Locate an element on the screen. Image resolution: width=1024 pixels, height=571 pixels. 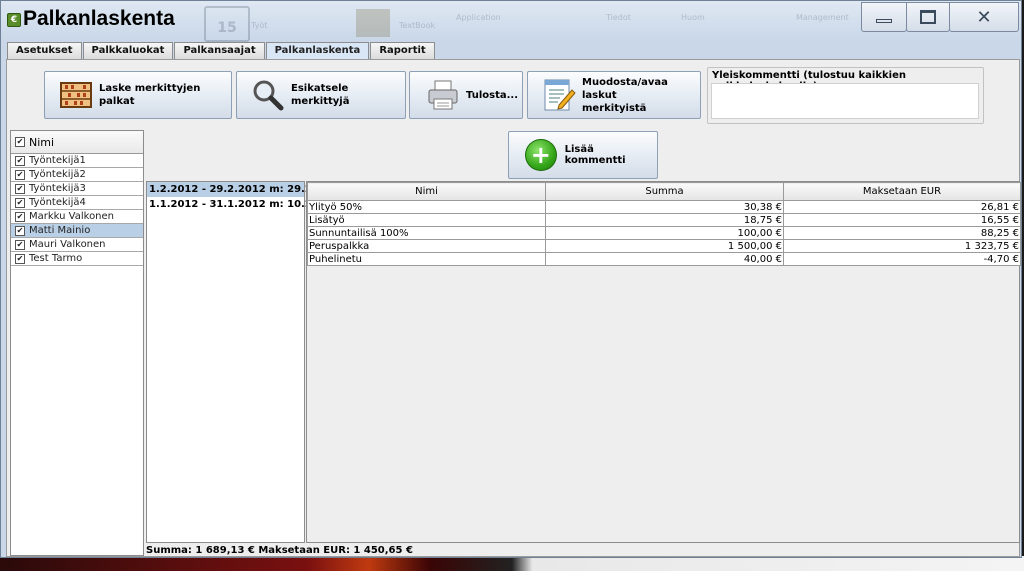
period-item: 1.1.2012 - 31.1.2012 m: 10.2.2012 is located at coordinates (245, 204).